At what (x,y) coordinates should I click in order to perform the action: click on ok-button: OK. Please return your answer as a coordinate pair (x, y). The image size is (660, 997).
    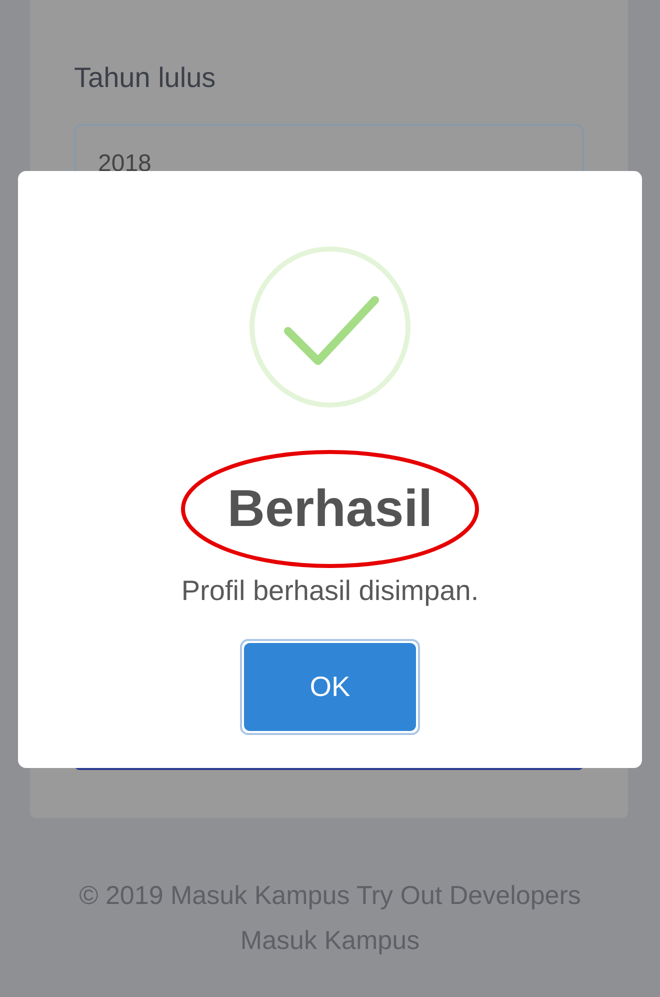
    Looking at the image, I should click on (330, 687).